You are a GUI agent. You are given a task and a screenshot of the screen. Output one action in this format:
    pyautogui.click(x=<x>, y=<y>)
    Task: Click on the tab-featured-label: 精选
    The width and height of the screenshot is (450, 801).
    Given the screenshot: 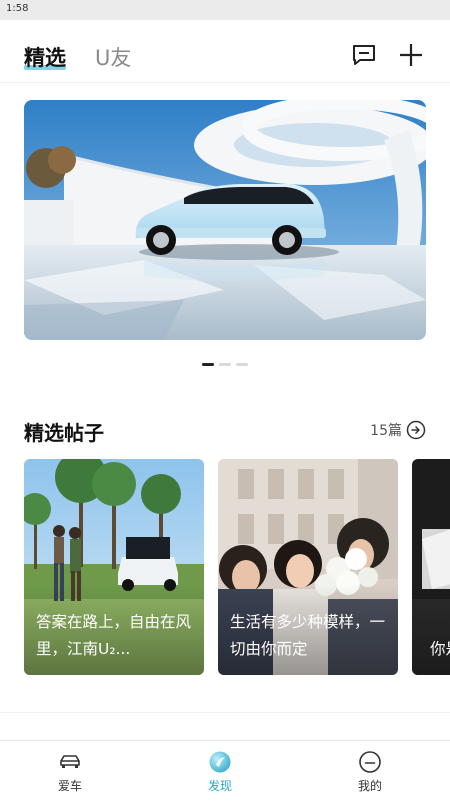 What is the action you would take?
    pyautogui.click(x=45, y=58)
    